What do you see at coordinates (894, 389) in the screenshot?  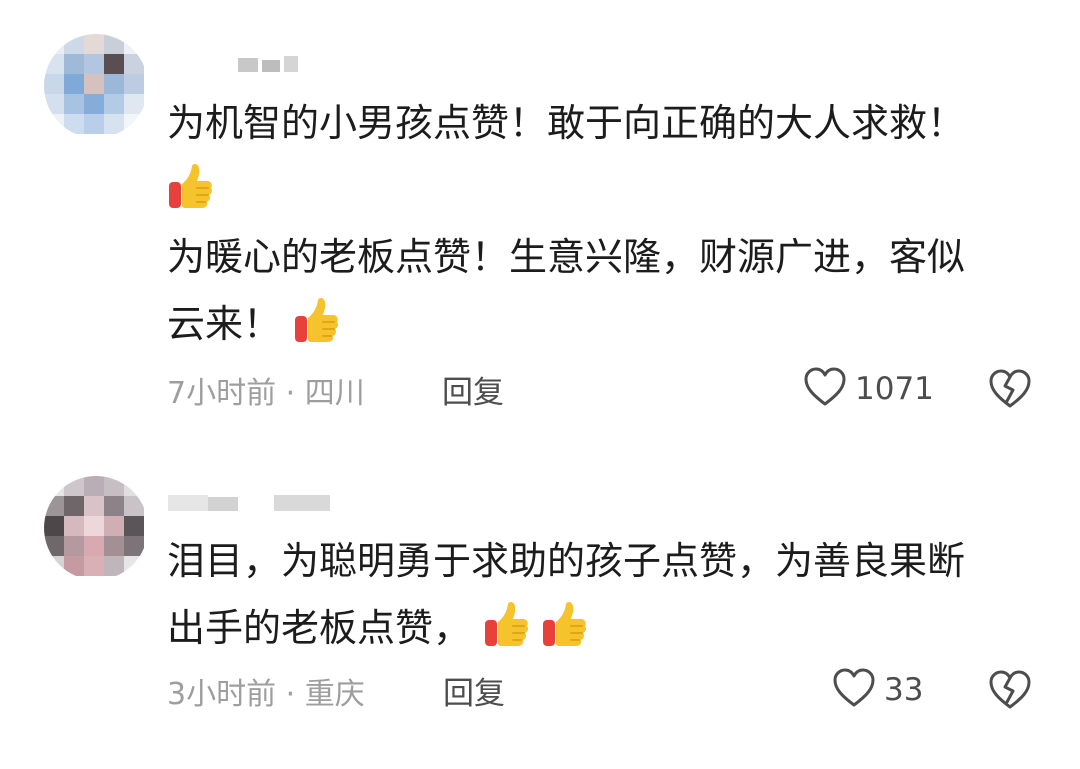 I see `like-count: 1071` at bounding box center [894, 389].